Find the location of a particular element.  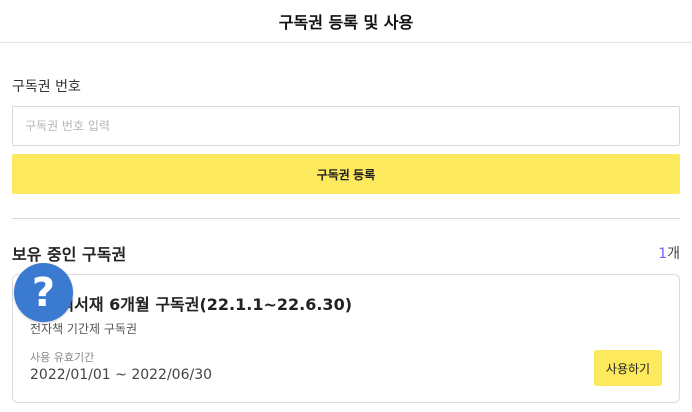

owned-count-number: 1 is located at coordinates (663, 254).